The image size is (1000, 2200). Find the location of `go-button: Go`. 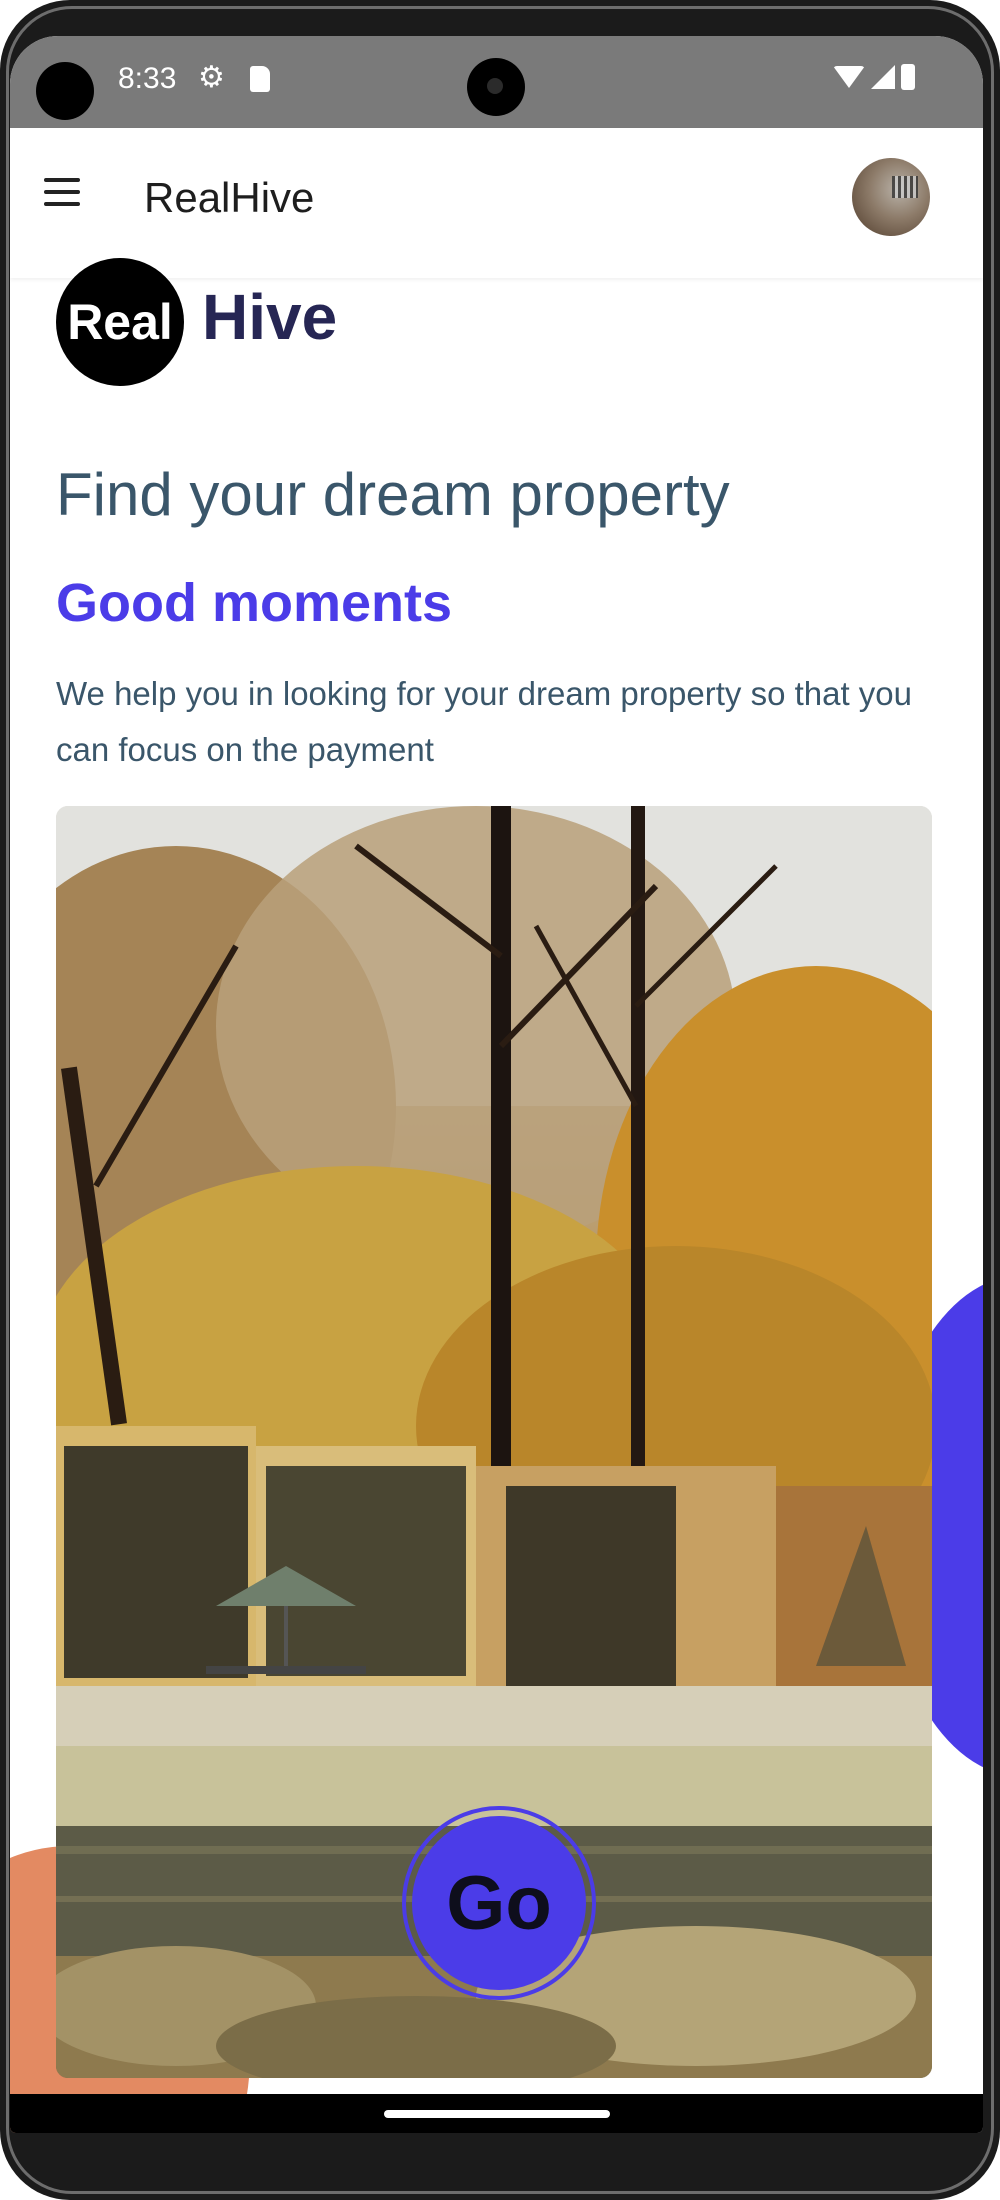

go-button: Go is located at coordinates (499, 1903).